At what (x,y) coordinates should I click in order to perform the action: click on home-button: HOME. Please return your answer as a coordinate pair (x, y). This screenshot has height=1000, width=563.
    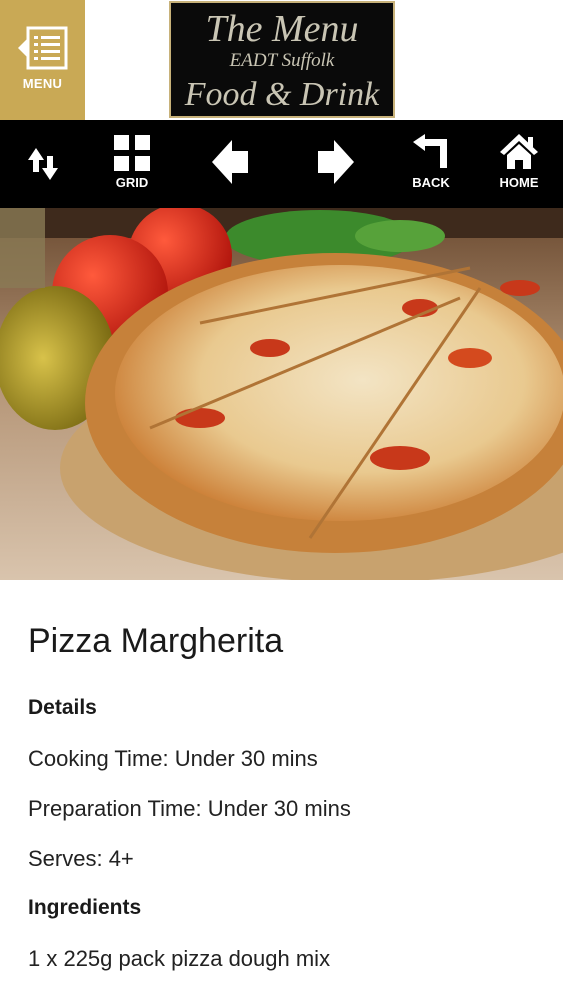
    Looking at the image, I should click on (519, 164).